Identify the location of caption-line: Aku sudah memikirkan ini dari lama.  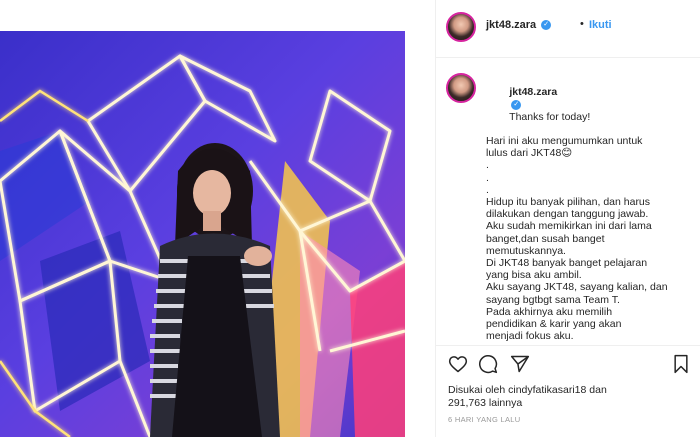
(569, 226).